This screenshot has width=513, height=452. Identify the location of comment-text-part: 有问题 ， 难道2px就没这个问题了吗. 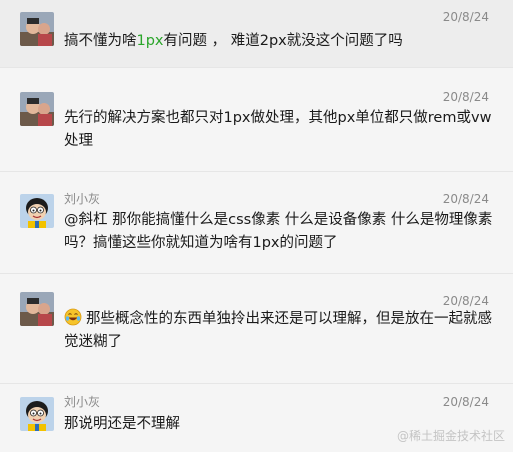
(283, 41).